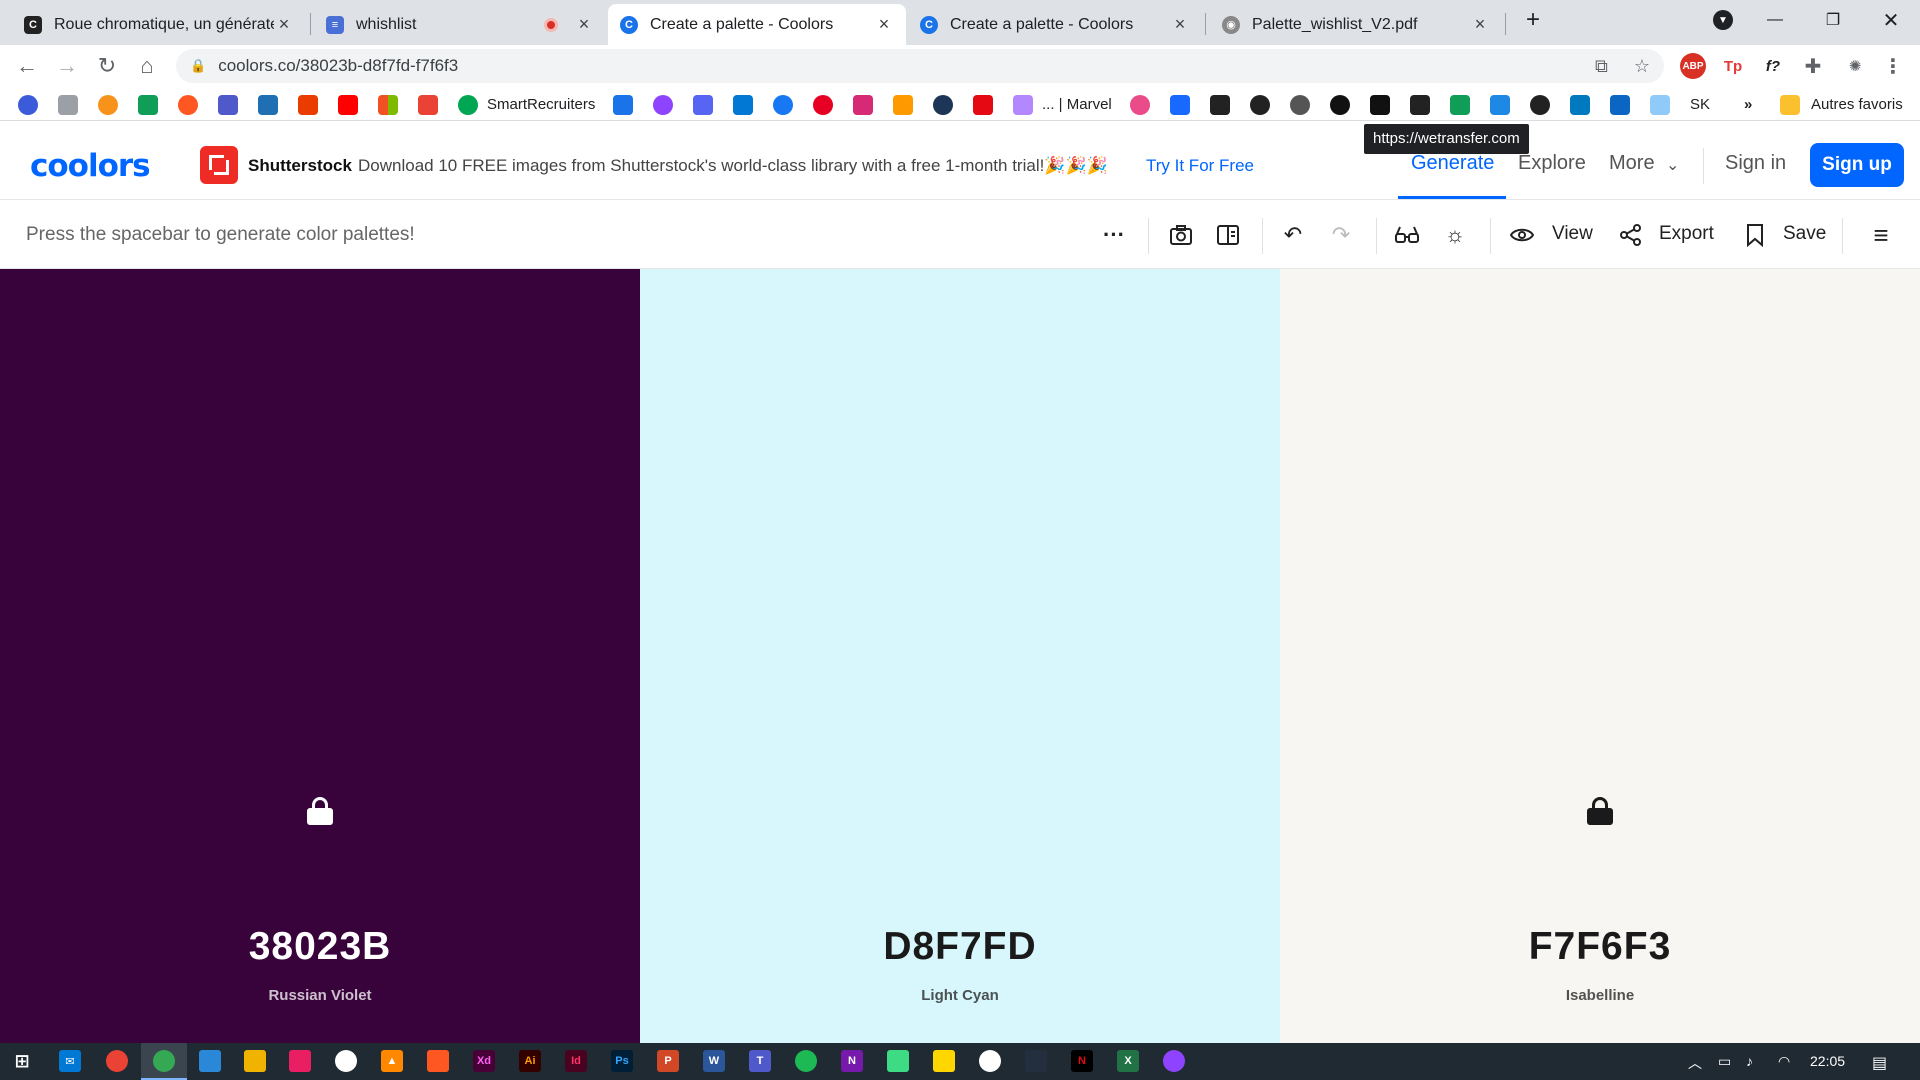  I want to click on share-icon, so click(1631, 235).